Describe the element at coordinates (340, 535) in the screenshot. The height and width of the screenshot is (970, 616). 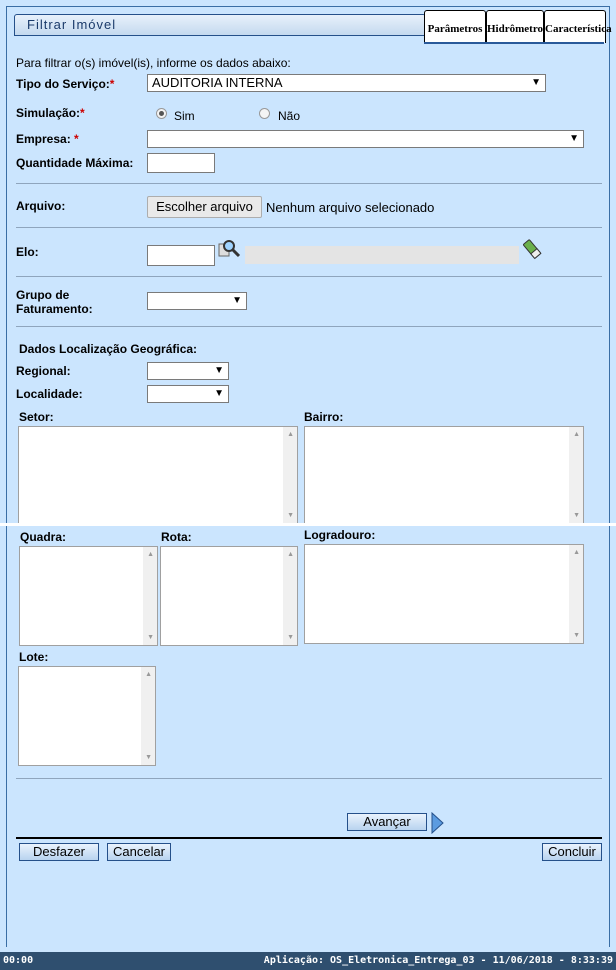
I see `logradouro-label: Logradouro:` at that location.